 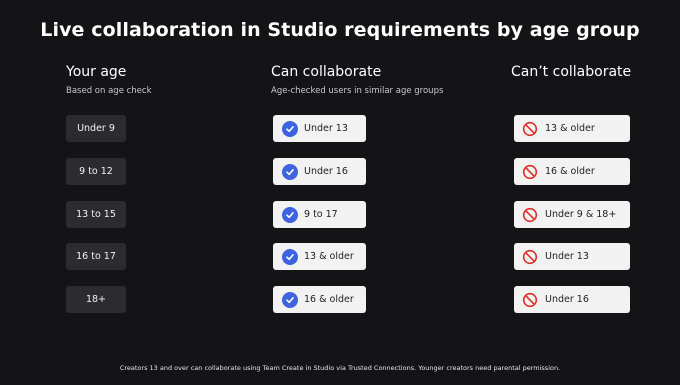 What do you see at coordinates (96, 214) in the screenshot?
I see `age-group-pill: 13 to 15` at bounding box center [96, 214].